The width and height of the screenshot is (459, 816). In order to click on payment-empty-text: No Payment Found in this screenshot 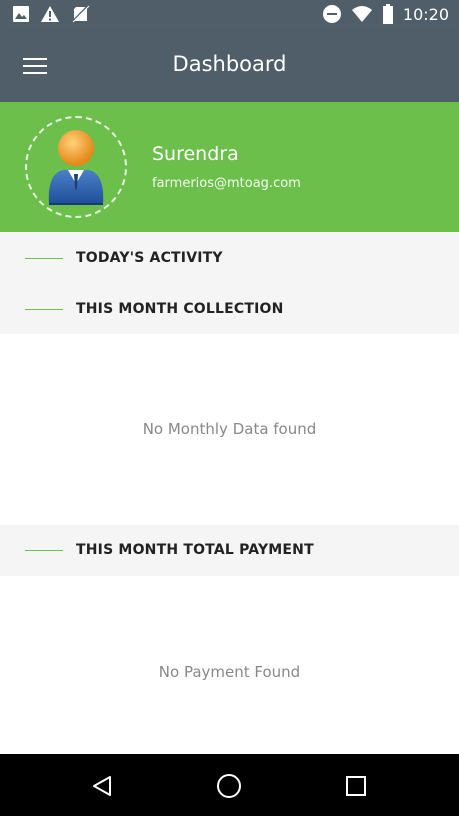, I will do `click(229, 672)`.